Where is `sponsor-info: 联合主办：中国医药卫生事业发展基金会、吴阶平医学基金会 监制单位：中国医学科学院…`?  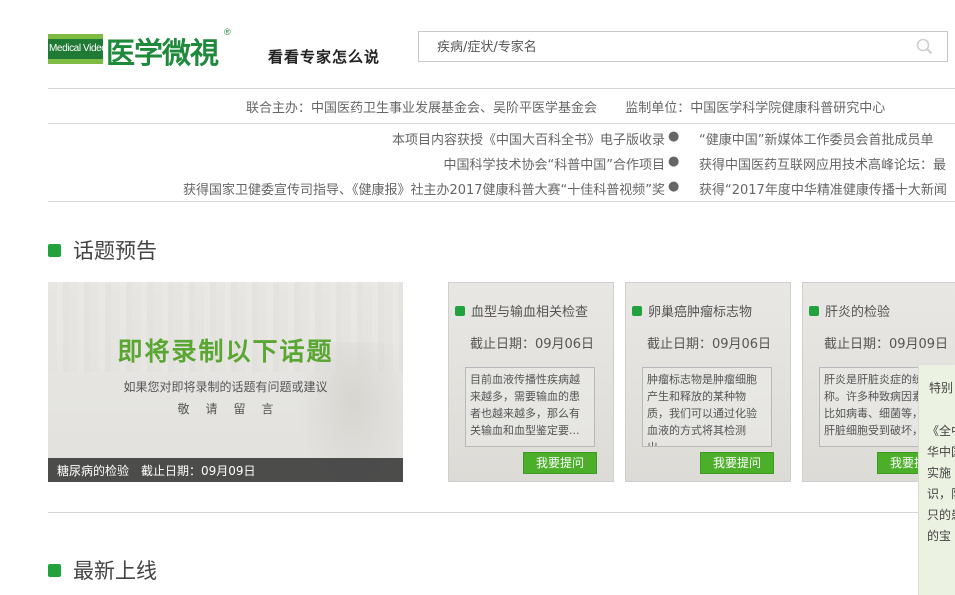 sponsor-info: 联合主办：中国医药卫生事业发展基金会、吴阶平医学基金会 监制单位：中国医学科学院… is located at coordinates (565, 106).